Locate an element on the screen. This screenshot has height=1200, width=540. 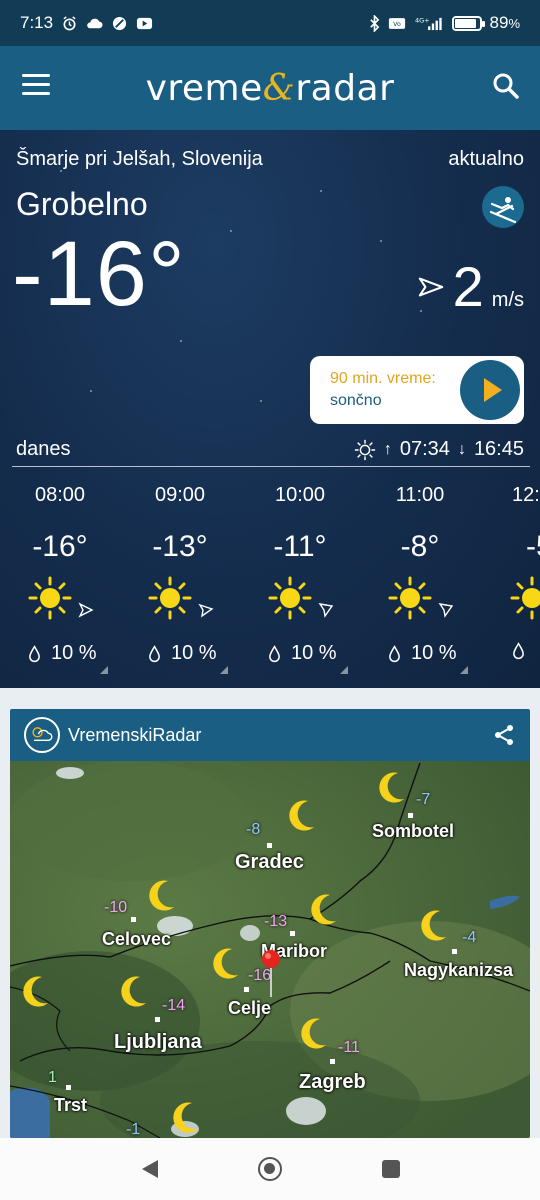
hour-item: 10:00 -11° 10 % is located at coordinates (300, 580).